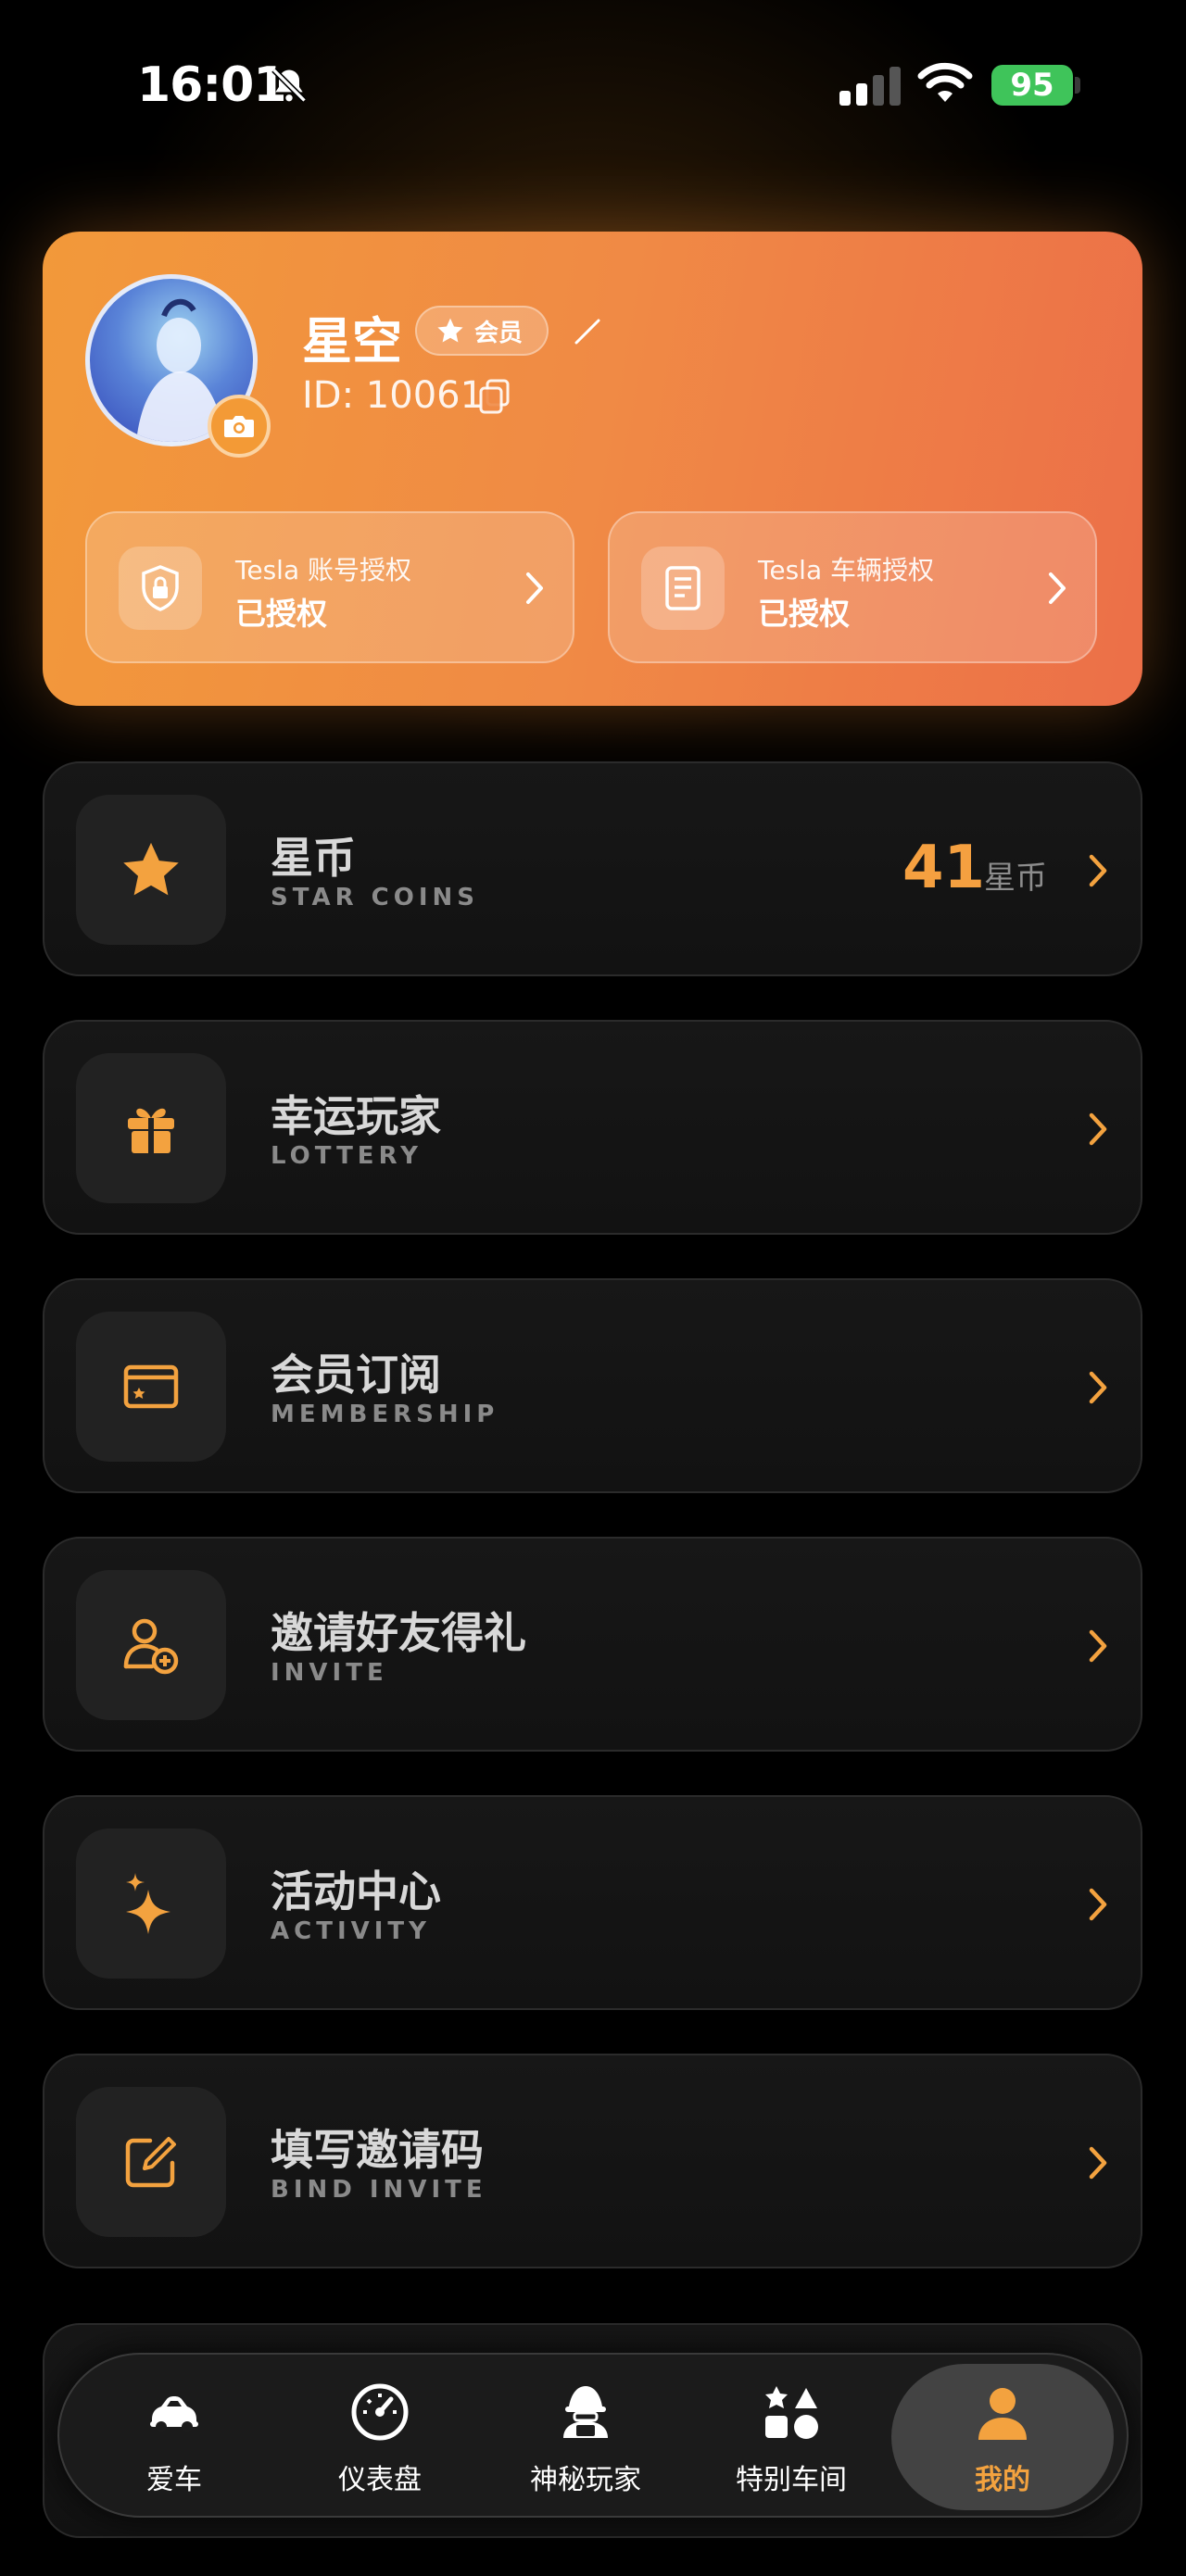 This screenshot has height=2576, width=1186. What do you see at coordinates (375, 897) in the screenshot?
I see `menu-item-subtitle: STAR COINS` at bounding box center [375, 897].